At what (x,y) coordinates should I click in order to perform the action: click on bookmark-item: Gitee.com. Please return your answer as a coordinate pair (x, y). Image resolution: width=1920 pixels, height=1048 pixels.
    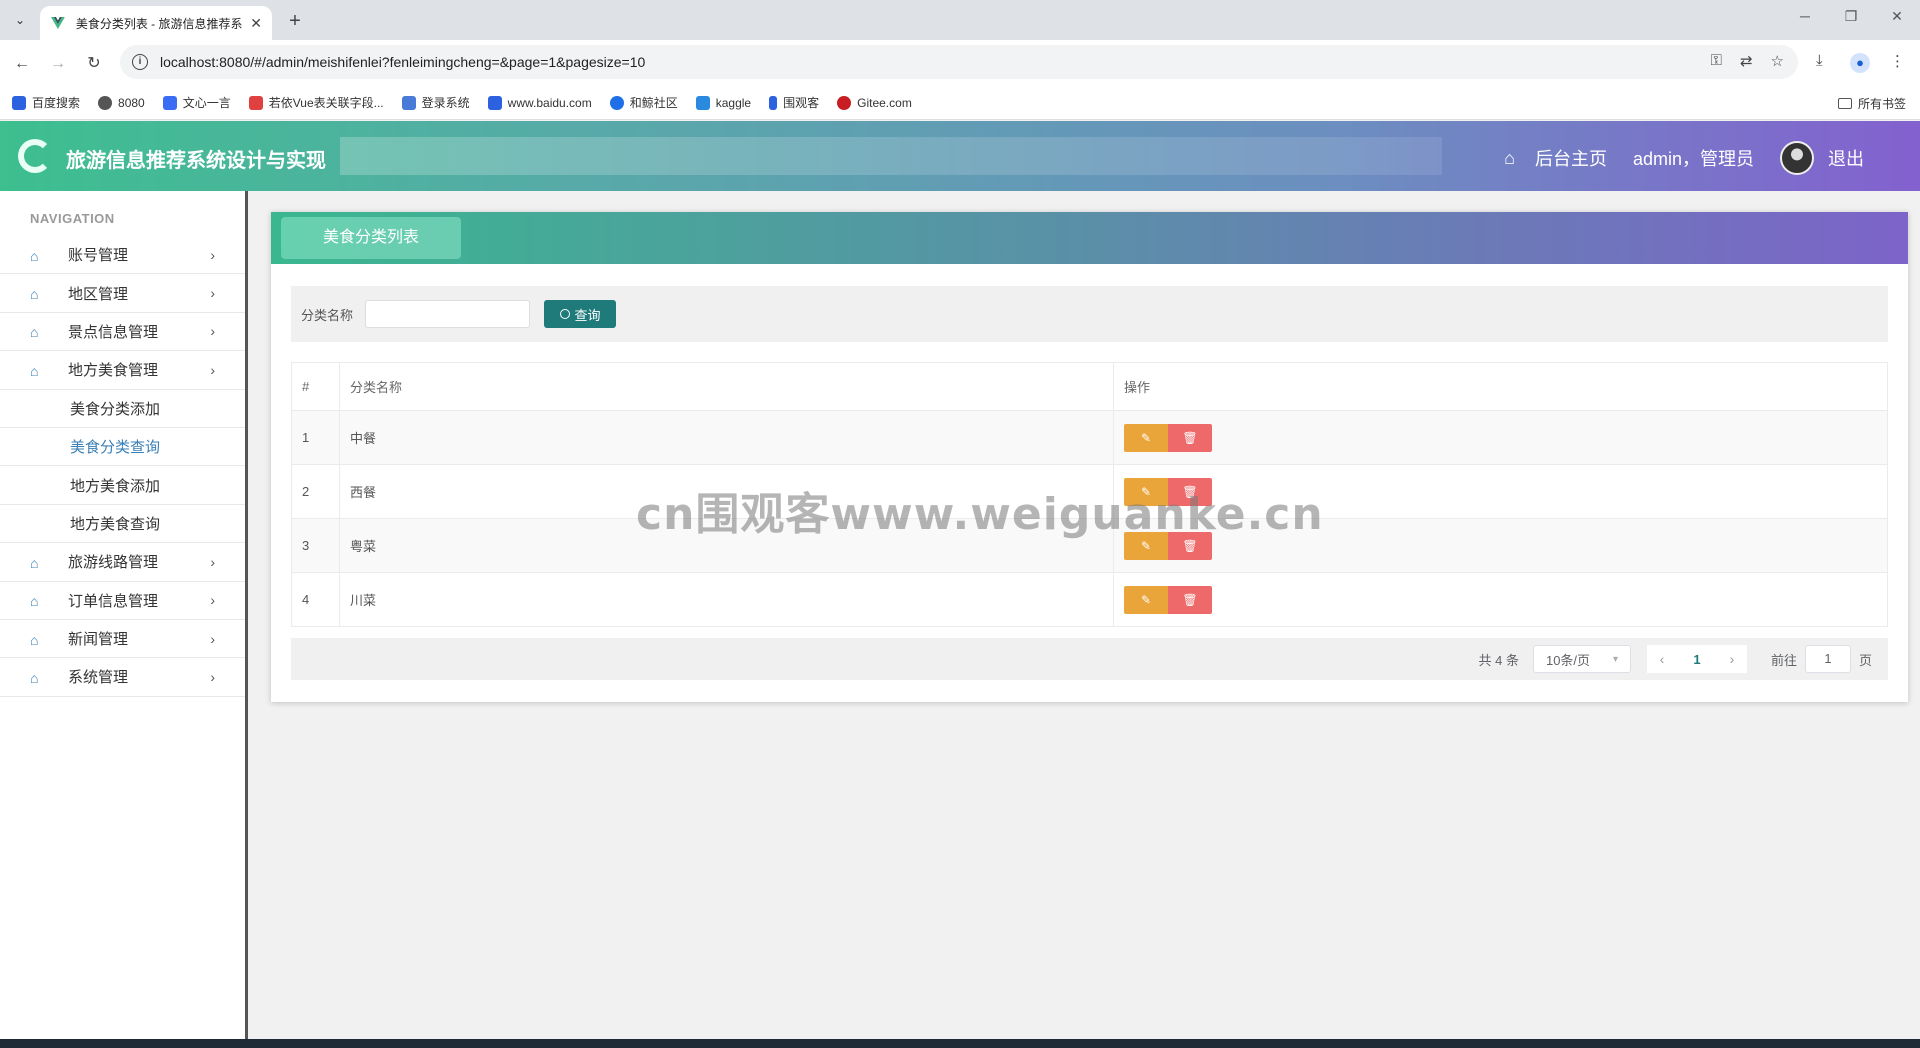
    Looking at the image, I should click on (874, 102).